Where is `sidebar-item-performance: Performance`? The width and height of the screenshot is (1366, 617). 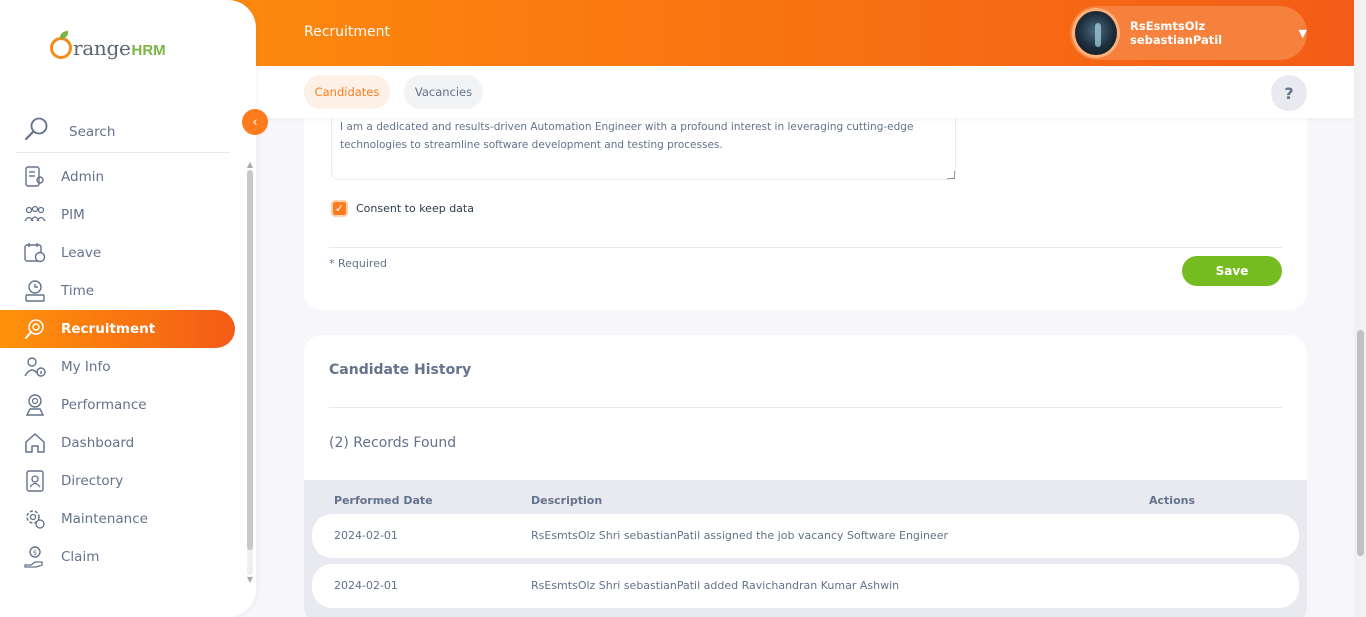
sidebar-item-performance: Performance is located at coordinates (120, 405).